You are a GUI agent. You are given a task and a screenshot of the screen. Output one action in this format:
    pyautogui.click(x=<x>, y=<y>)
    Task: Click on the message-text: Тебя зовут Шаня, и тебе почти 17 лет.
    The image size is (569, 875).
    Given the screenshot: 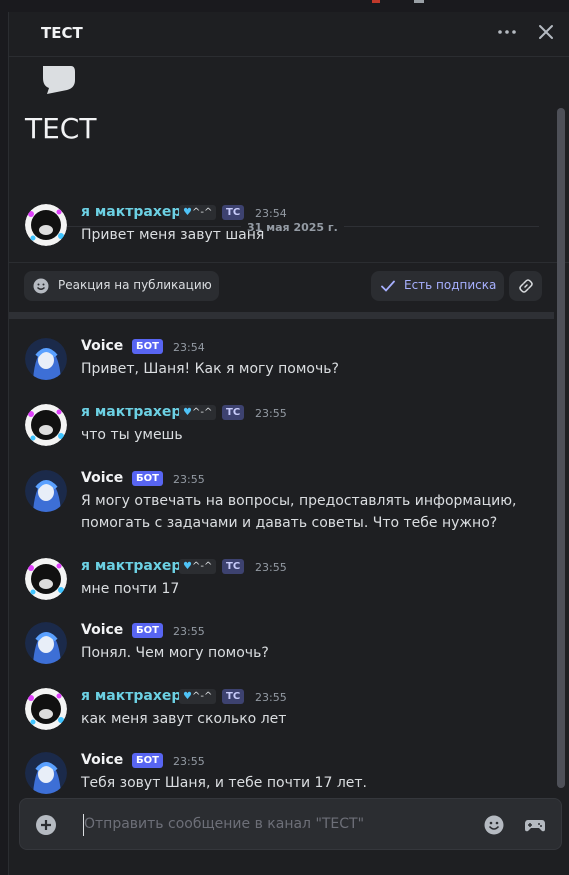 What is the action you would take?
    pyautogui.click(x=224, y=783)
    